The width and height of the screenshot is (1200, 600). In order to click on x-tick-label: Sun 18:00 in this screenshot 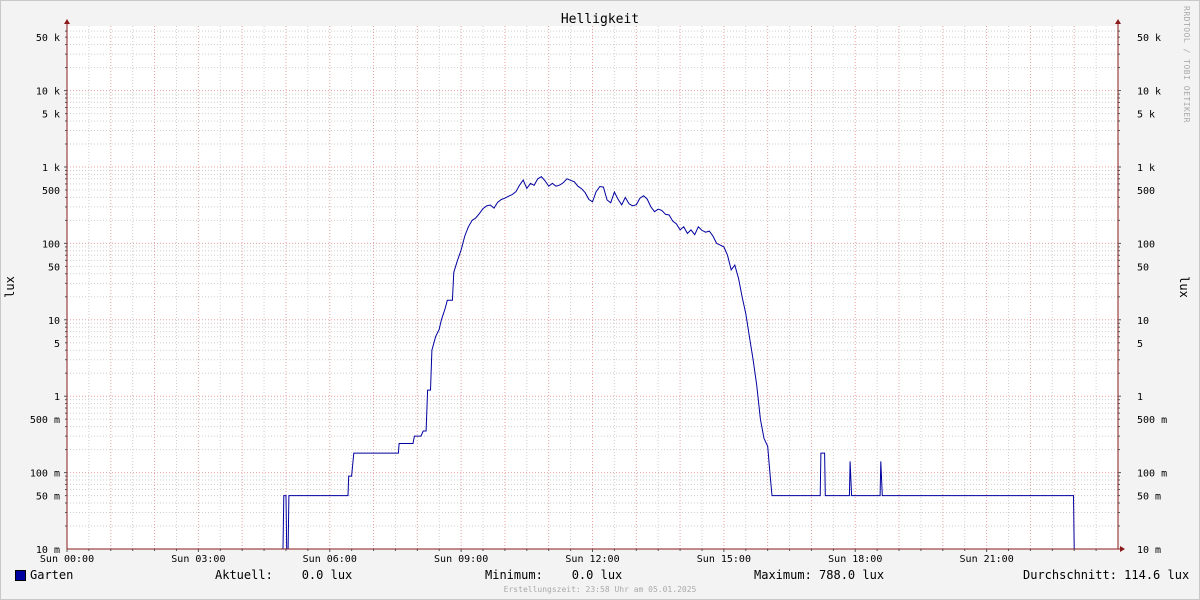, I will do `click(855, 559)`.